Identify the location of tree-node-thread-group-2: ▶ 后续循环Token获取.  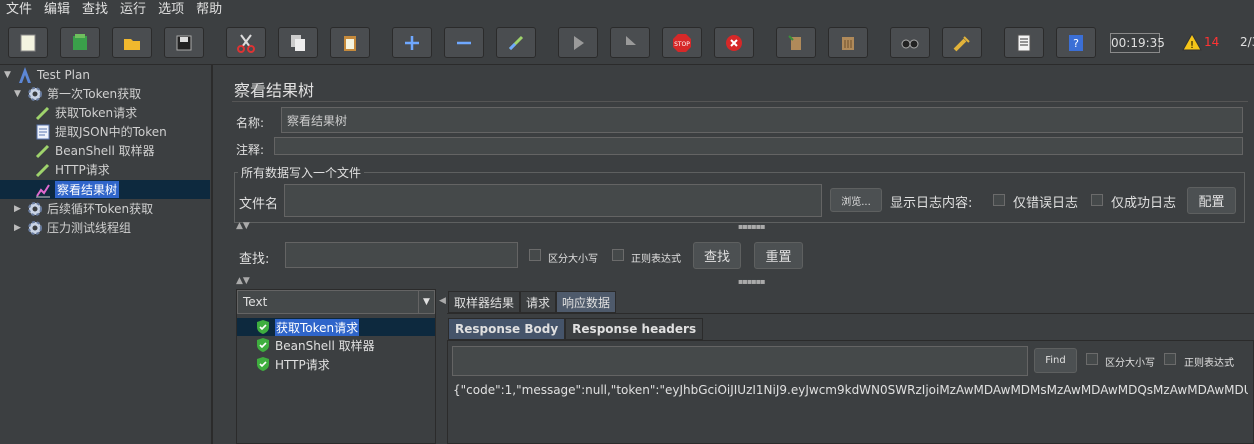
(83, 208).